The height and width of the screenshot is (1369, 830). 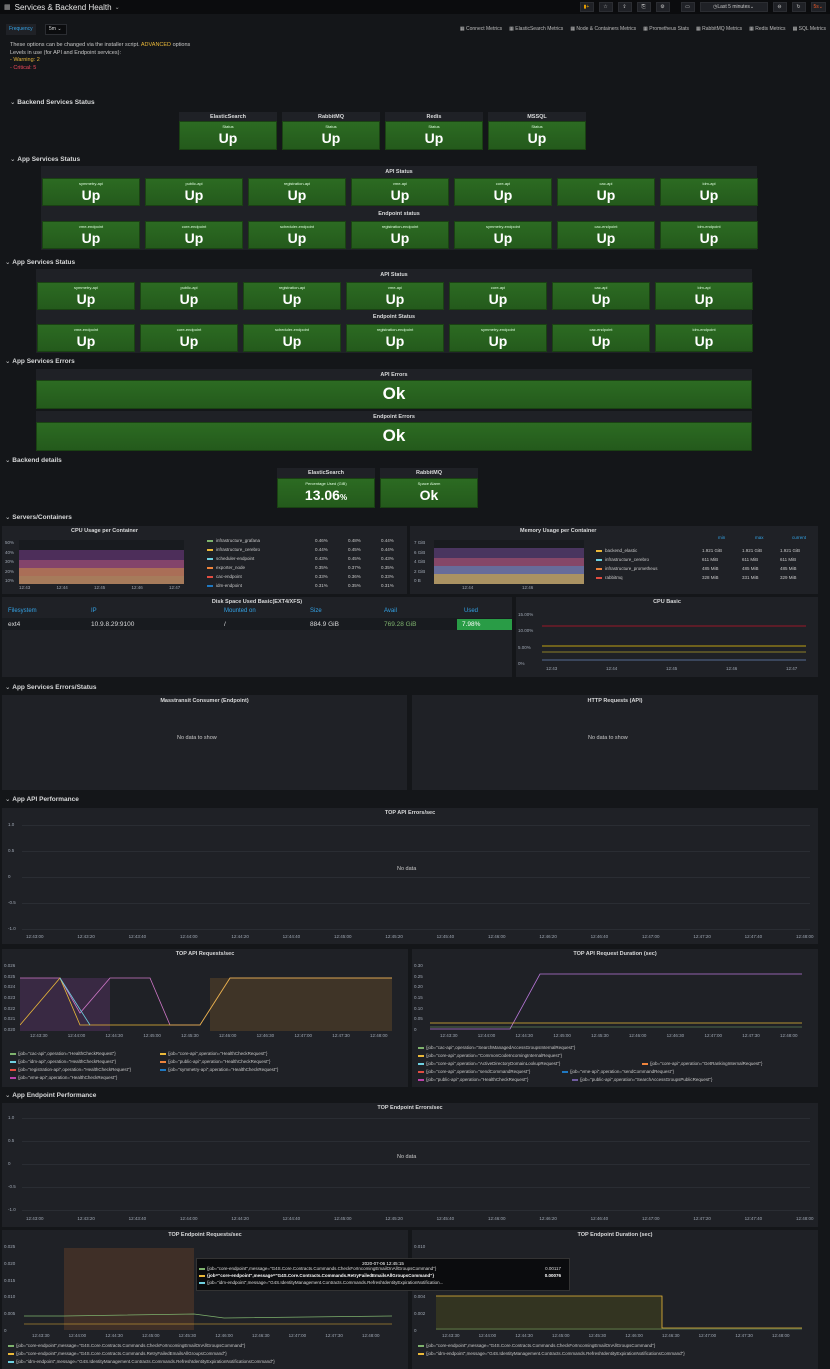 What do you see at coordinates (40, 262) in the screenshot?
I see `row-app-status-2: App Services Status` at bounding box center [40, 262].